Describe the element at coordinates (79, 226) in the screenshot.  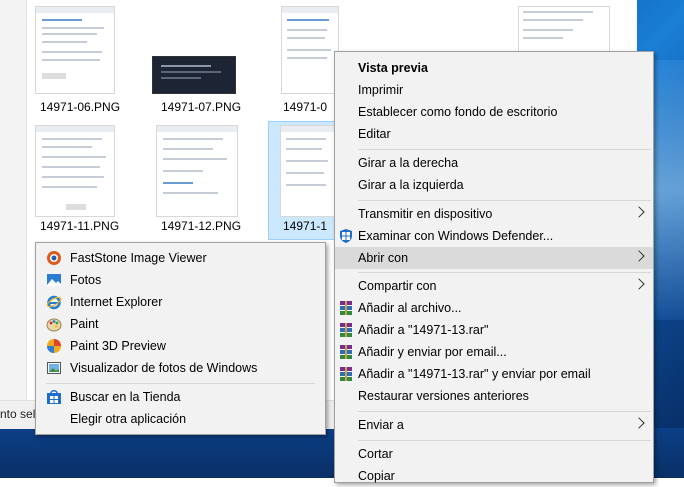
I see `file-name-label: 14971-11.PNG` at that location.